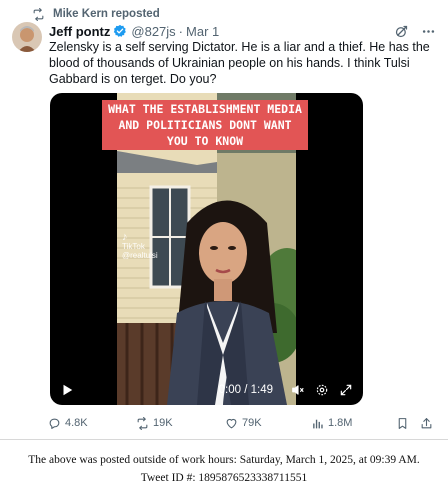  What do you see at coordinates (153, 31) in the screenshot?
I see `author-handle: @827js` at bounding box center [153, 31].